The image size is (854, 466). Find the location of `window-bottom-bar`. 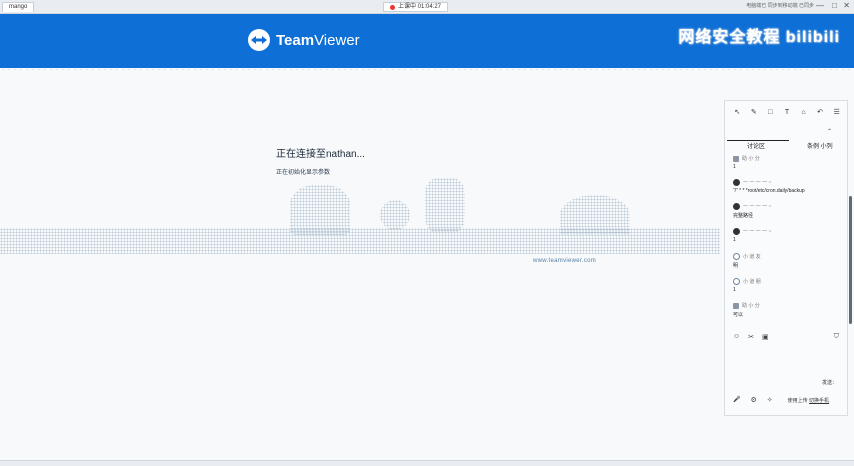

window-bottom-bar is located at coordinates (427, 463).